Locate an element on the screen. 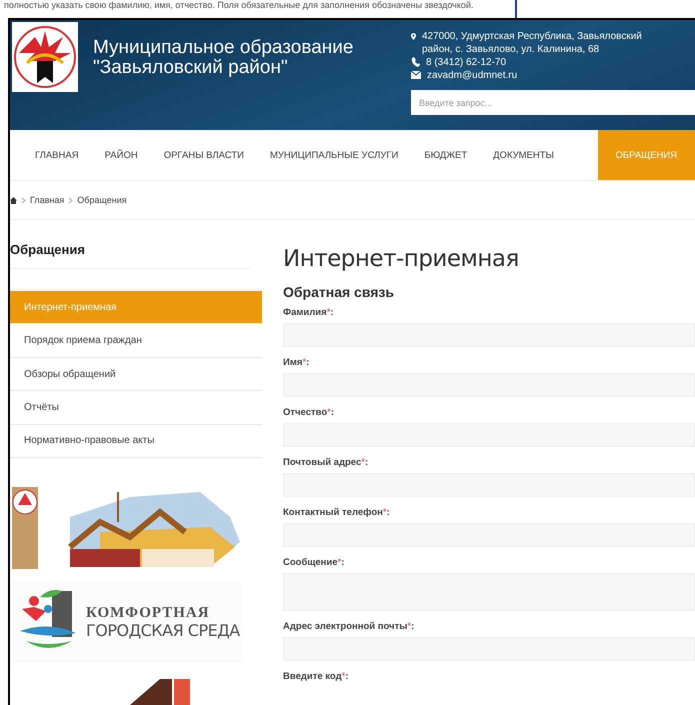  map-pin-icon is located at coordinates (413, 36).